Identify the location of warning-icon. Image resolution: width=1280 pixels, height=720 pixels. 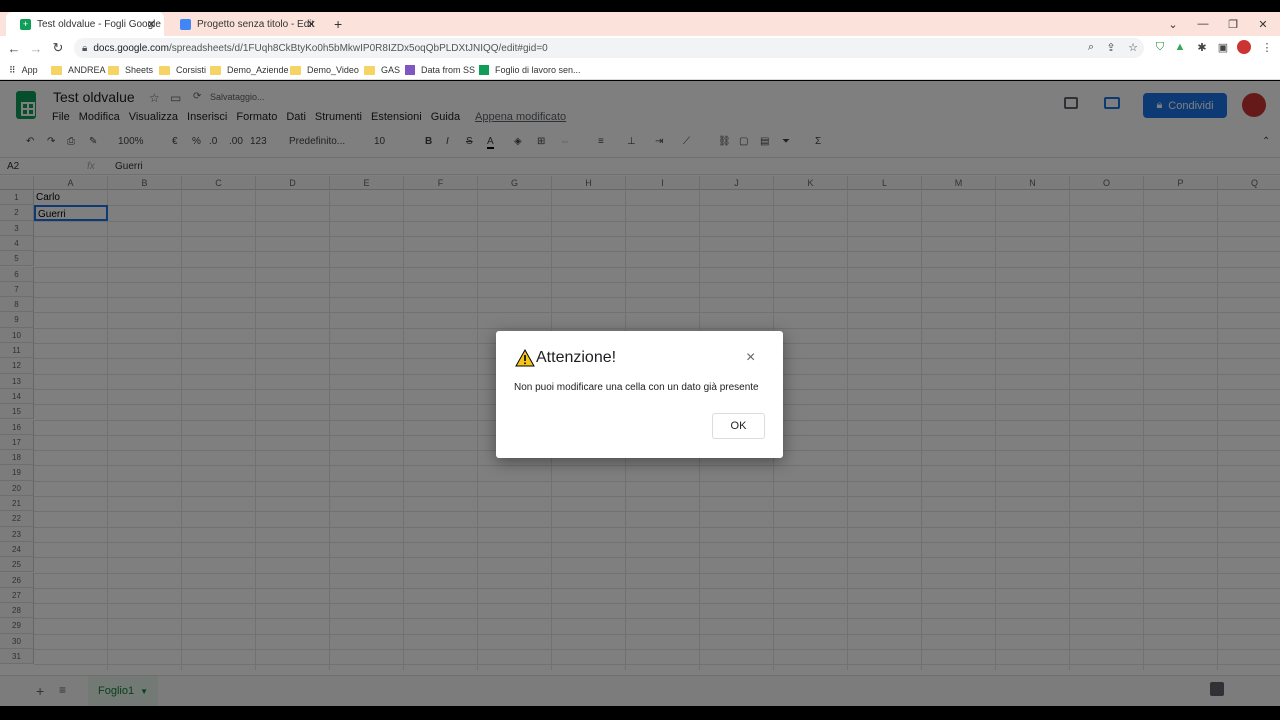
(525, 358).